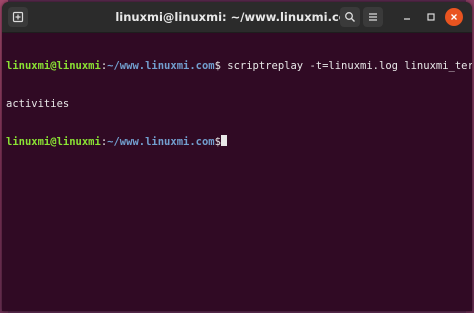  I want to click on menu-button, so click(373, 17).